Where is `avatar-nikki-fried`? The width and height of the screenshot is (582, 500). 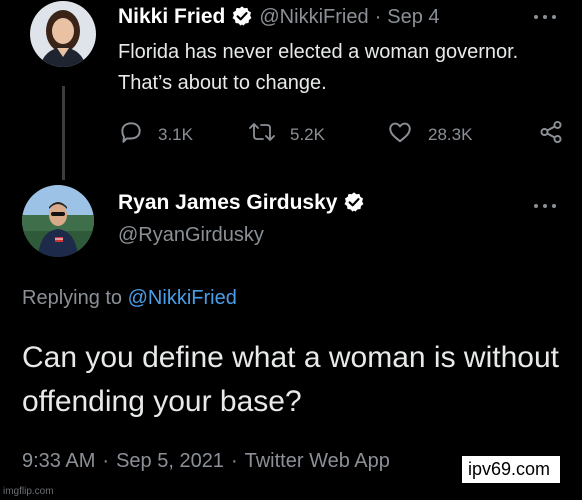
avatar-nikki-fried is located at coordinates (63, 34).